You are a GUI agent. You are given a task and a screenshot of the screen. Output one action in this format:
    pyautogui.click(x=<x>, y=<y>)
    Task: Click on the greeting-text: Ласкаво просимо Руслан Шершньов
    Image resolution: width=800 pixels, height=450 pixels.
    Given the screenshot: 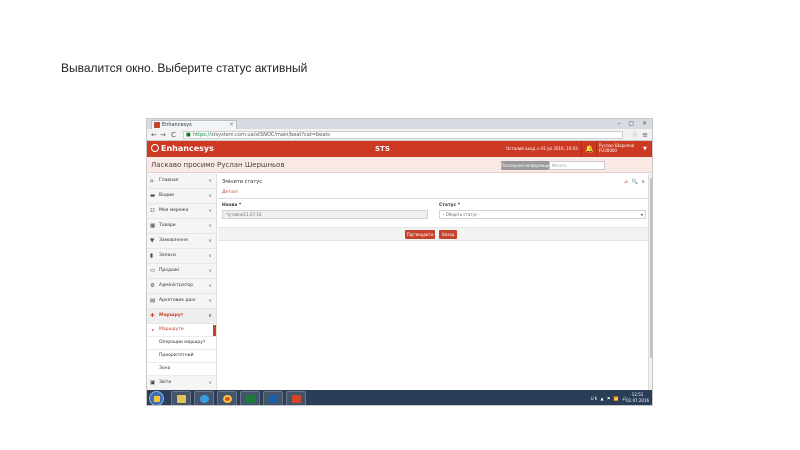 What is the action you would take?
    pyautogui.click(x=218, y=165)
    